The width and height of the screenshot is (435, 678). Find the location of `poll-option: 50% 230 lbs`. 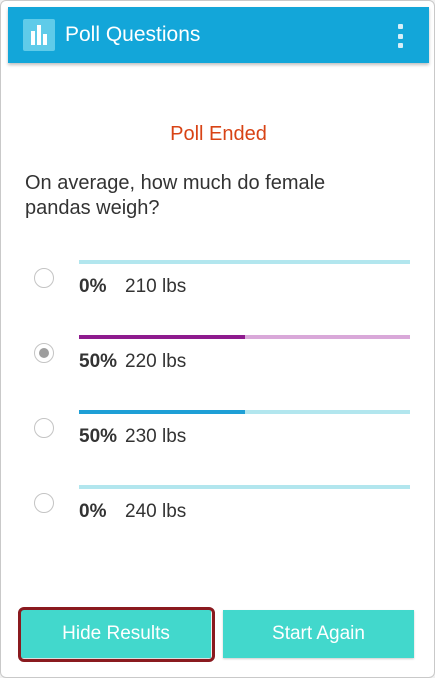

poll-option: 50% 230 lbs is located at coordinates (217, 440).